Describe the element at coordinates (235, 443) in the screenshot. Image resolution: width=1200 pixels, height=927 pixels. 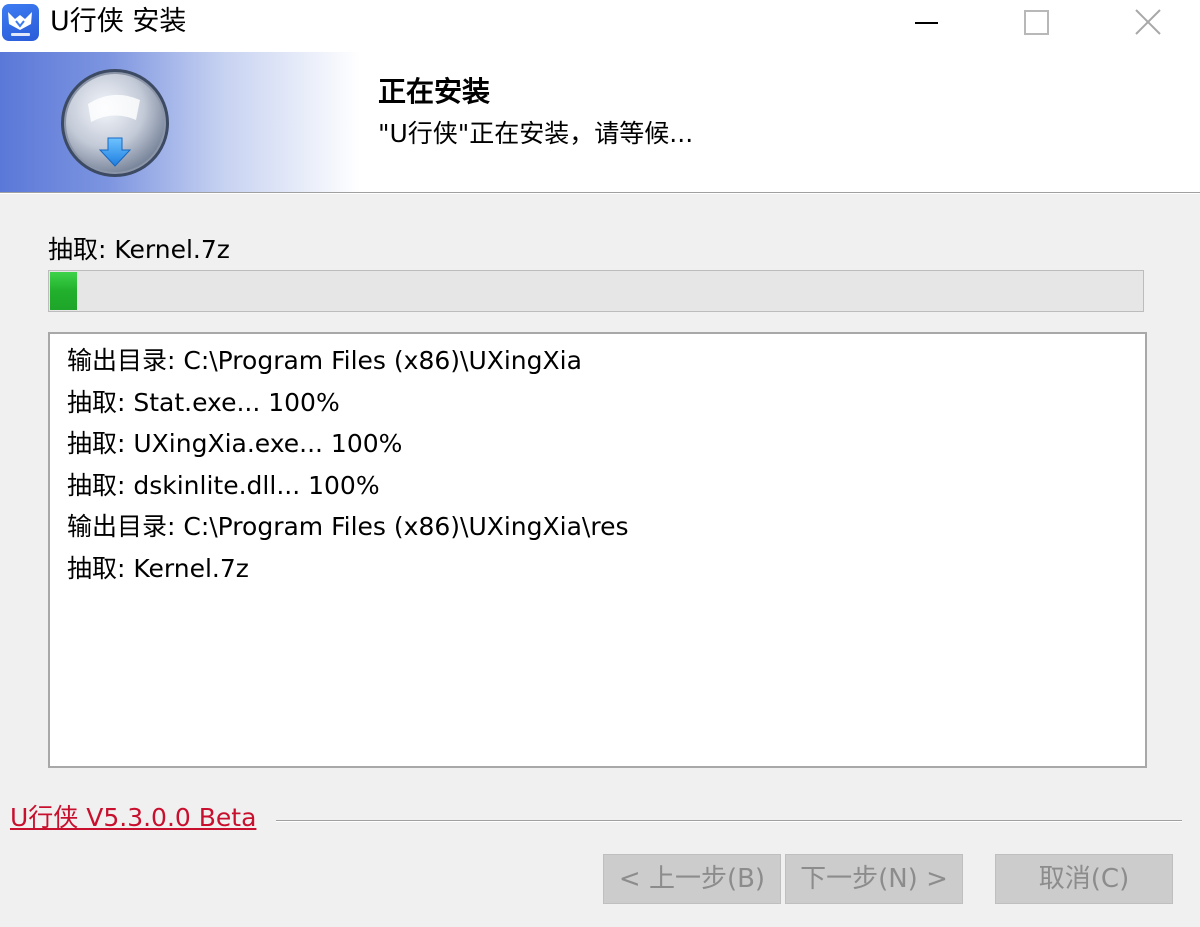
I see `log-line: 抽取: UXingXia.exe... 100%` at that location.